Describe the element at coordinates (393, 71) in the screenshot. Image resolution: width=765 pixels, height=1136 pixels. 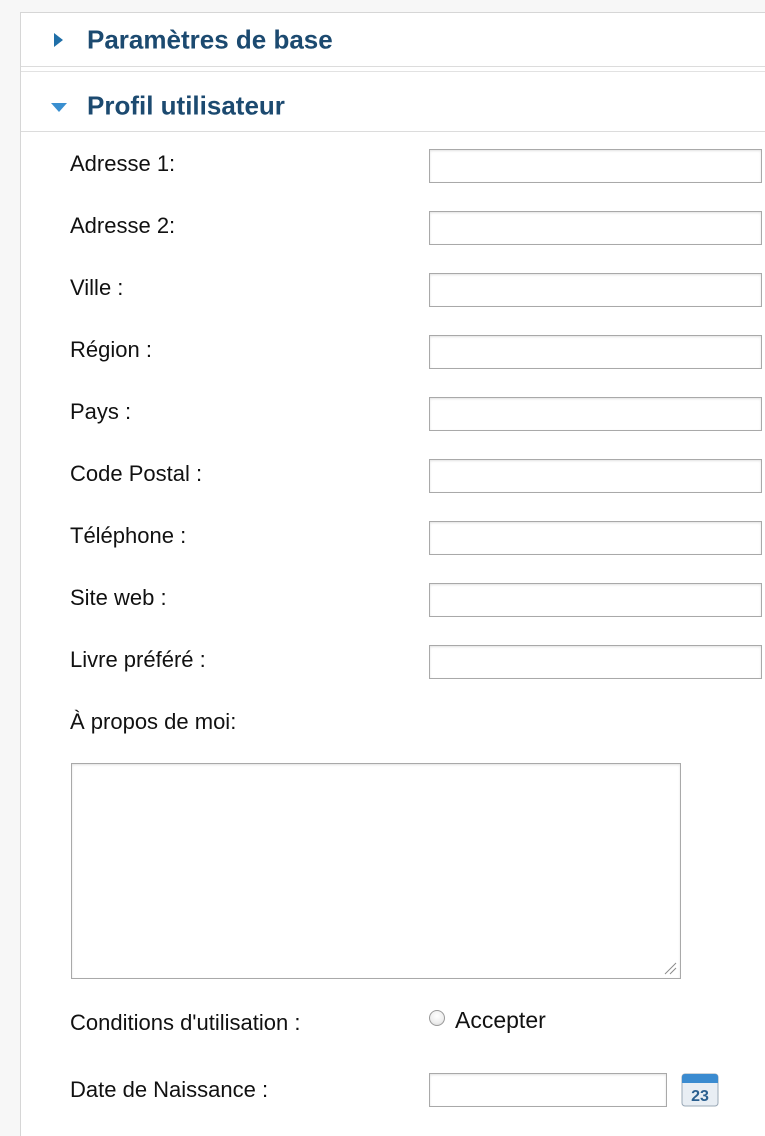
I see `panel-divider` at that location.